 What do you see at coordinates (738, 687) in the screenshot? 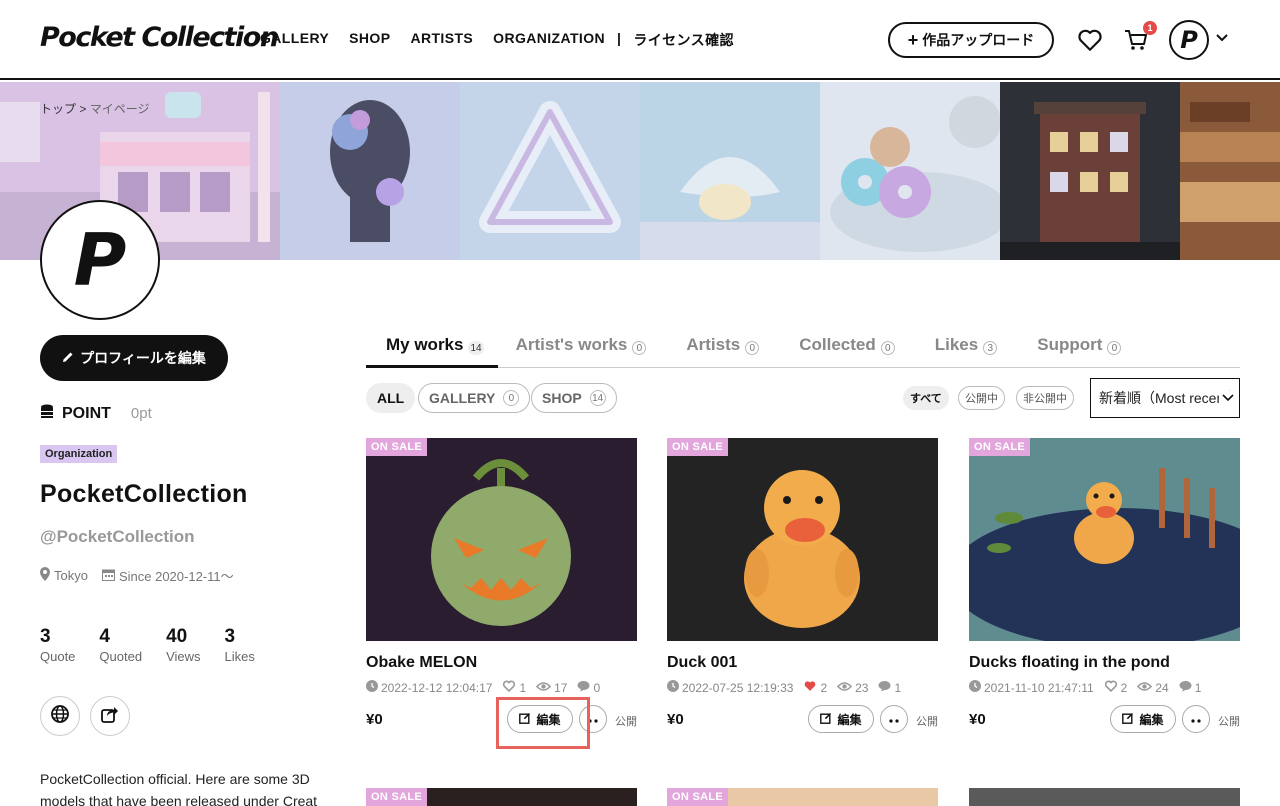
I see `work-date: 2022-07-25 12:19:33` at bounding box center [738, 687].